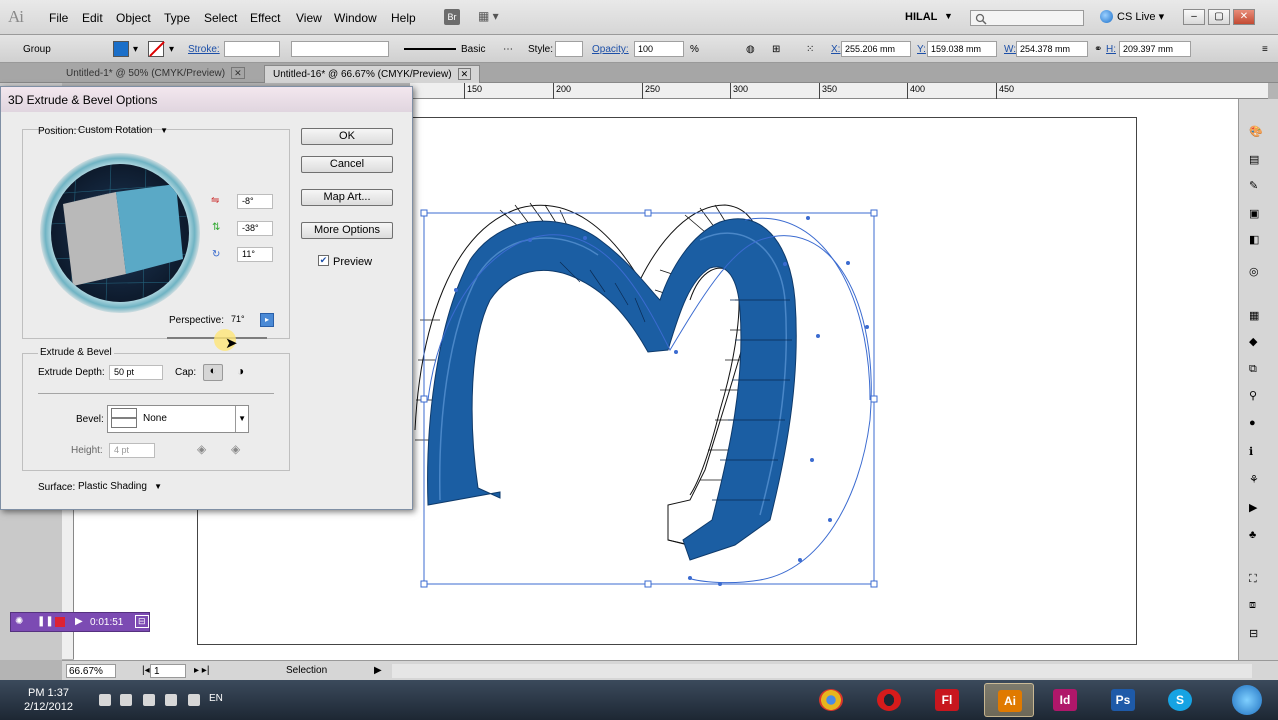  I want to click on photoshop-icon: Ps, so click(1123, 700).